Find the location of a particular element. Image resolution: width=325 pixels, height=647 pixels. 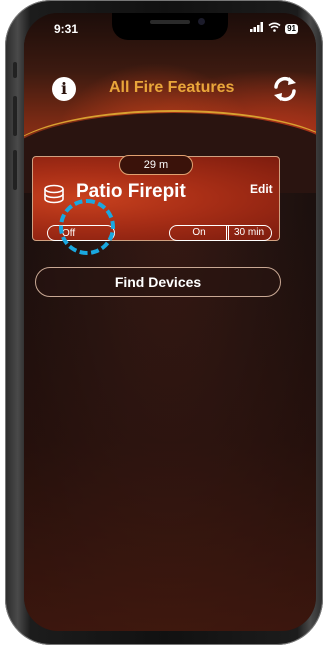

wifi-icon is located at coordinates (274, 28).